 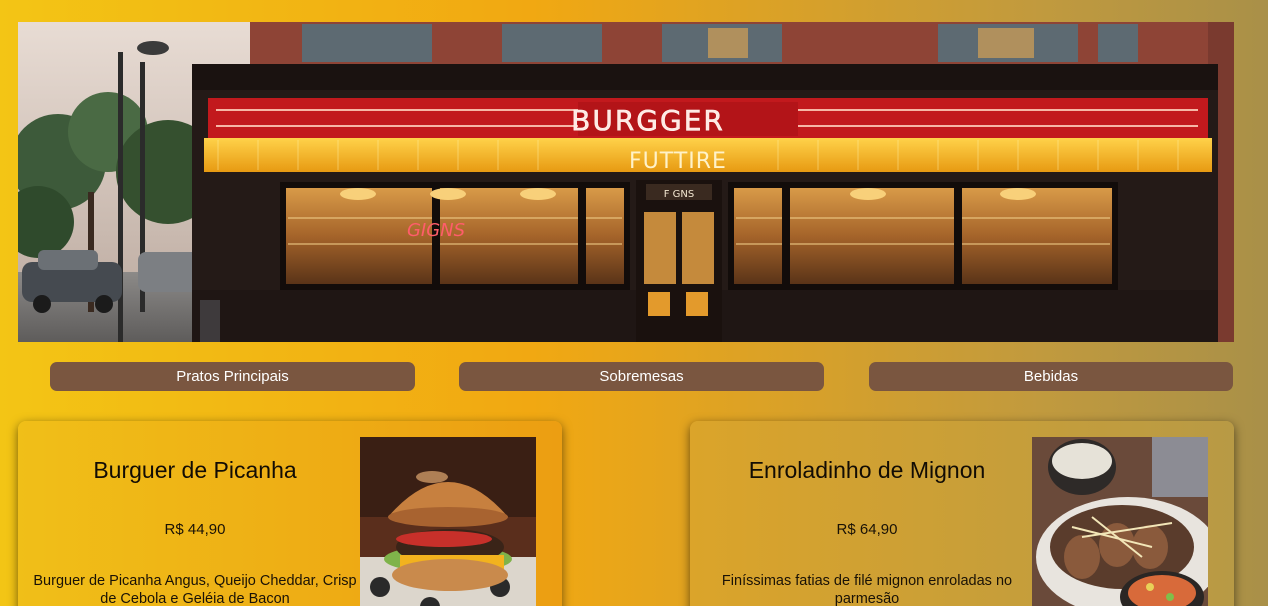 What do you see at coordinates (195, 470) in the screenshot?
I see `menu-item-title: Burguer de Picanha` at bounding box center [195, 470].